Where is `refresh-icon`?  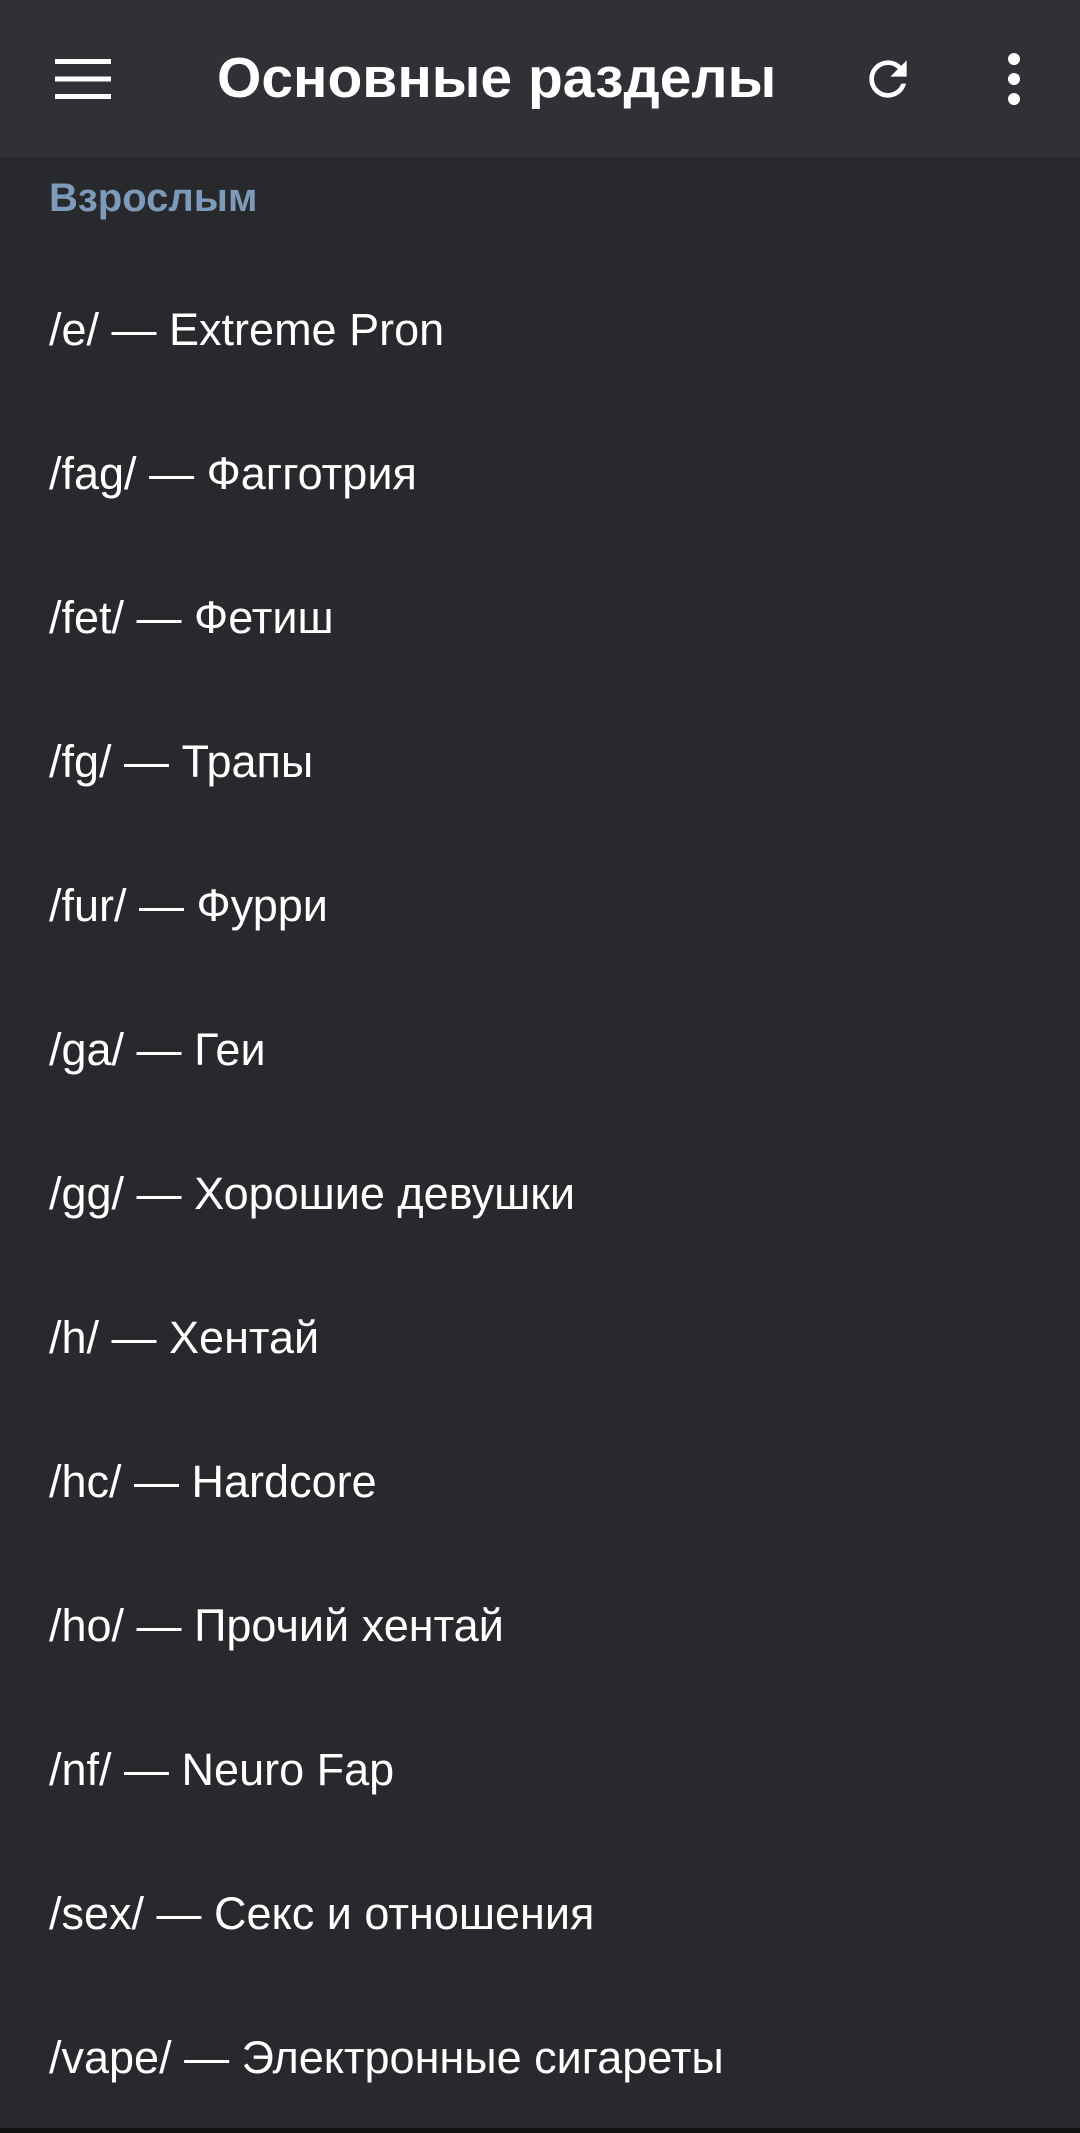
refresh-icon is located at coordinates (888, 78).